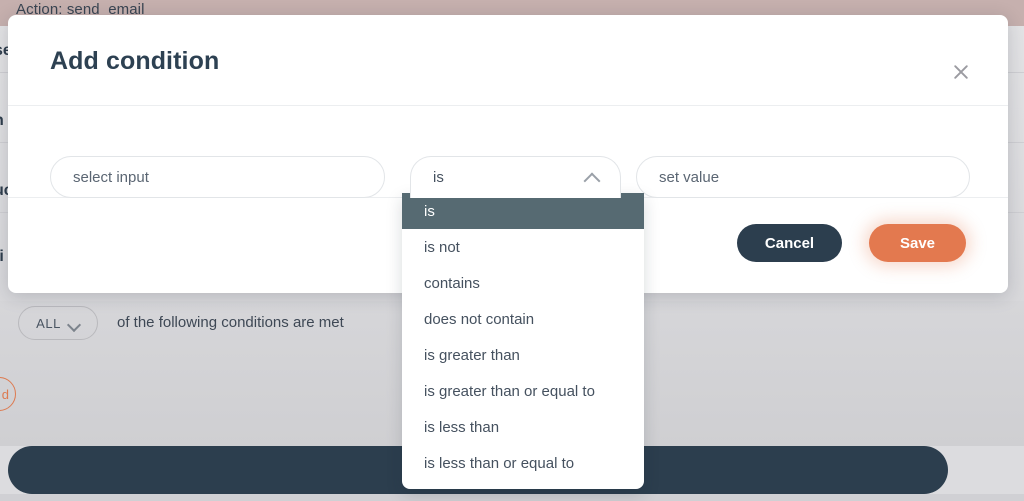  What do you see at coordinates (523, 463) in the screenshot?
I see `dropdown-option: is less than or equal to` at bounding box center [523, 463].